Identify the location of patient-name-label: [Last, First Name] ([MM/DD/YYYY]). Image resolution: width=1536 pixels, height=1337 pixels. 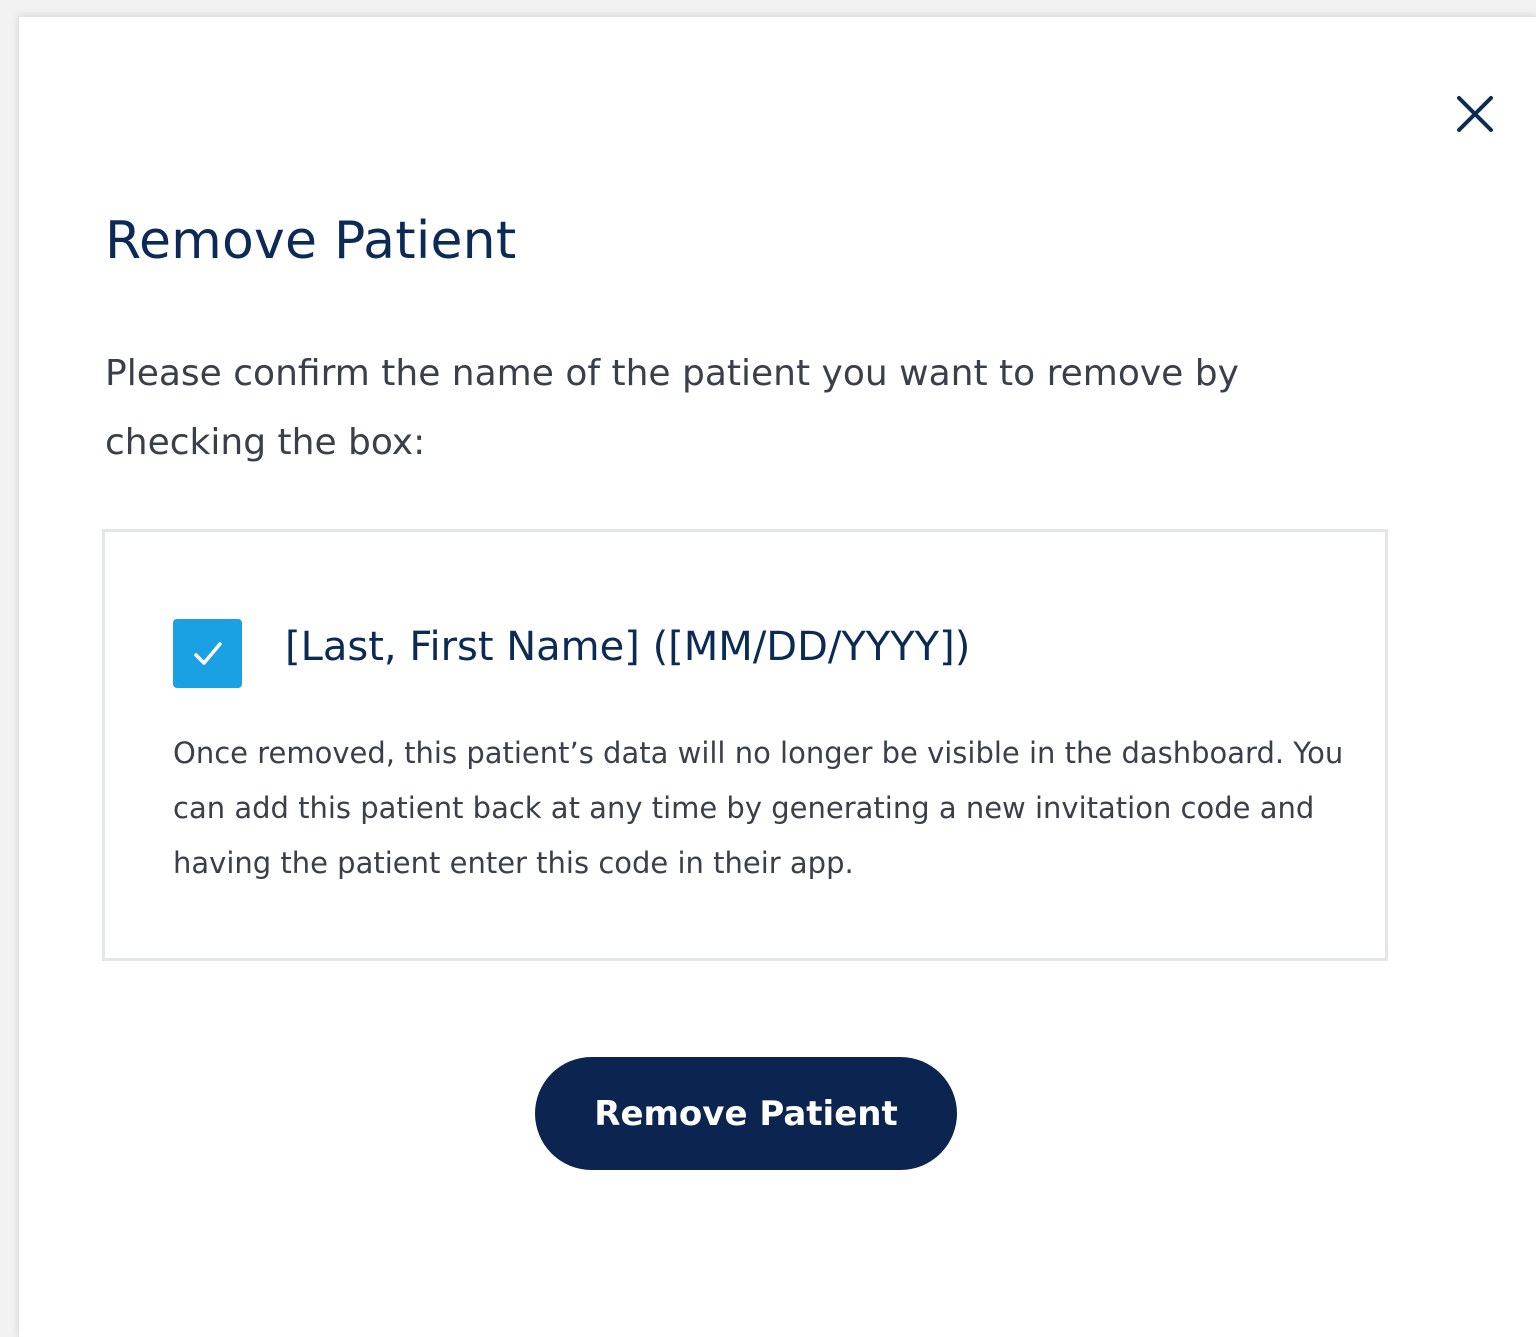
(627, 647).